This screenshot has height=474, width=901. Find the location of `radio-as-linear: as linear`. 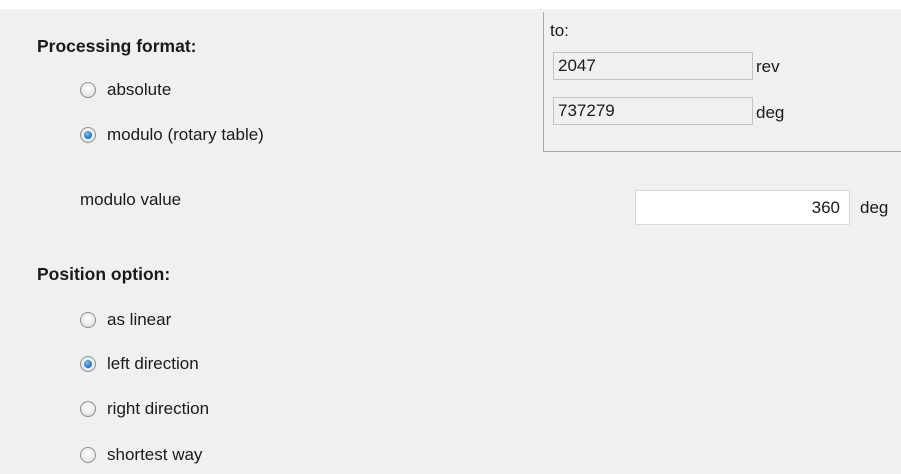

radio-as-linear: as linear is located at coordinates (125, 320).